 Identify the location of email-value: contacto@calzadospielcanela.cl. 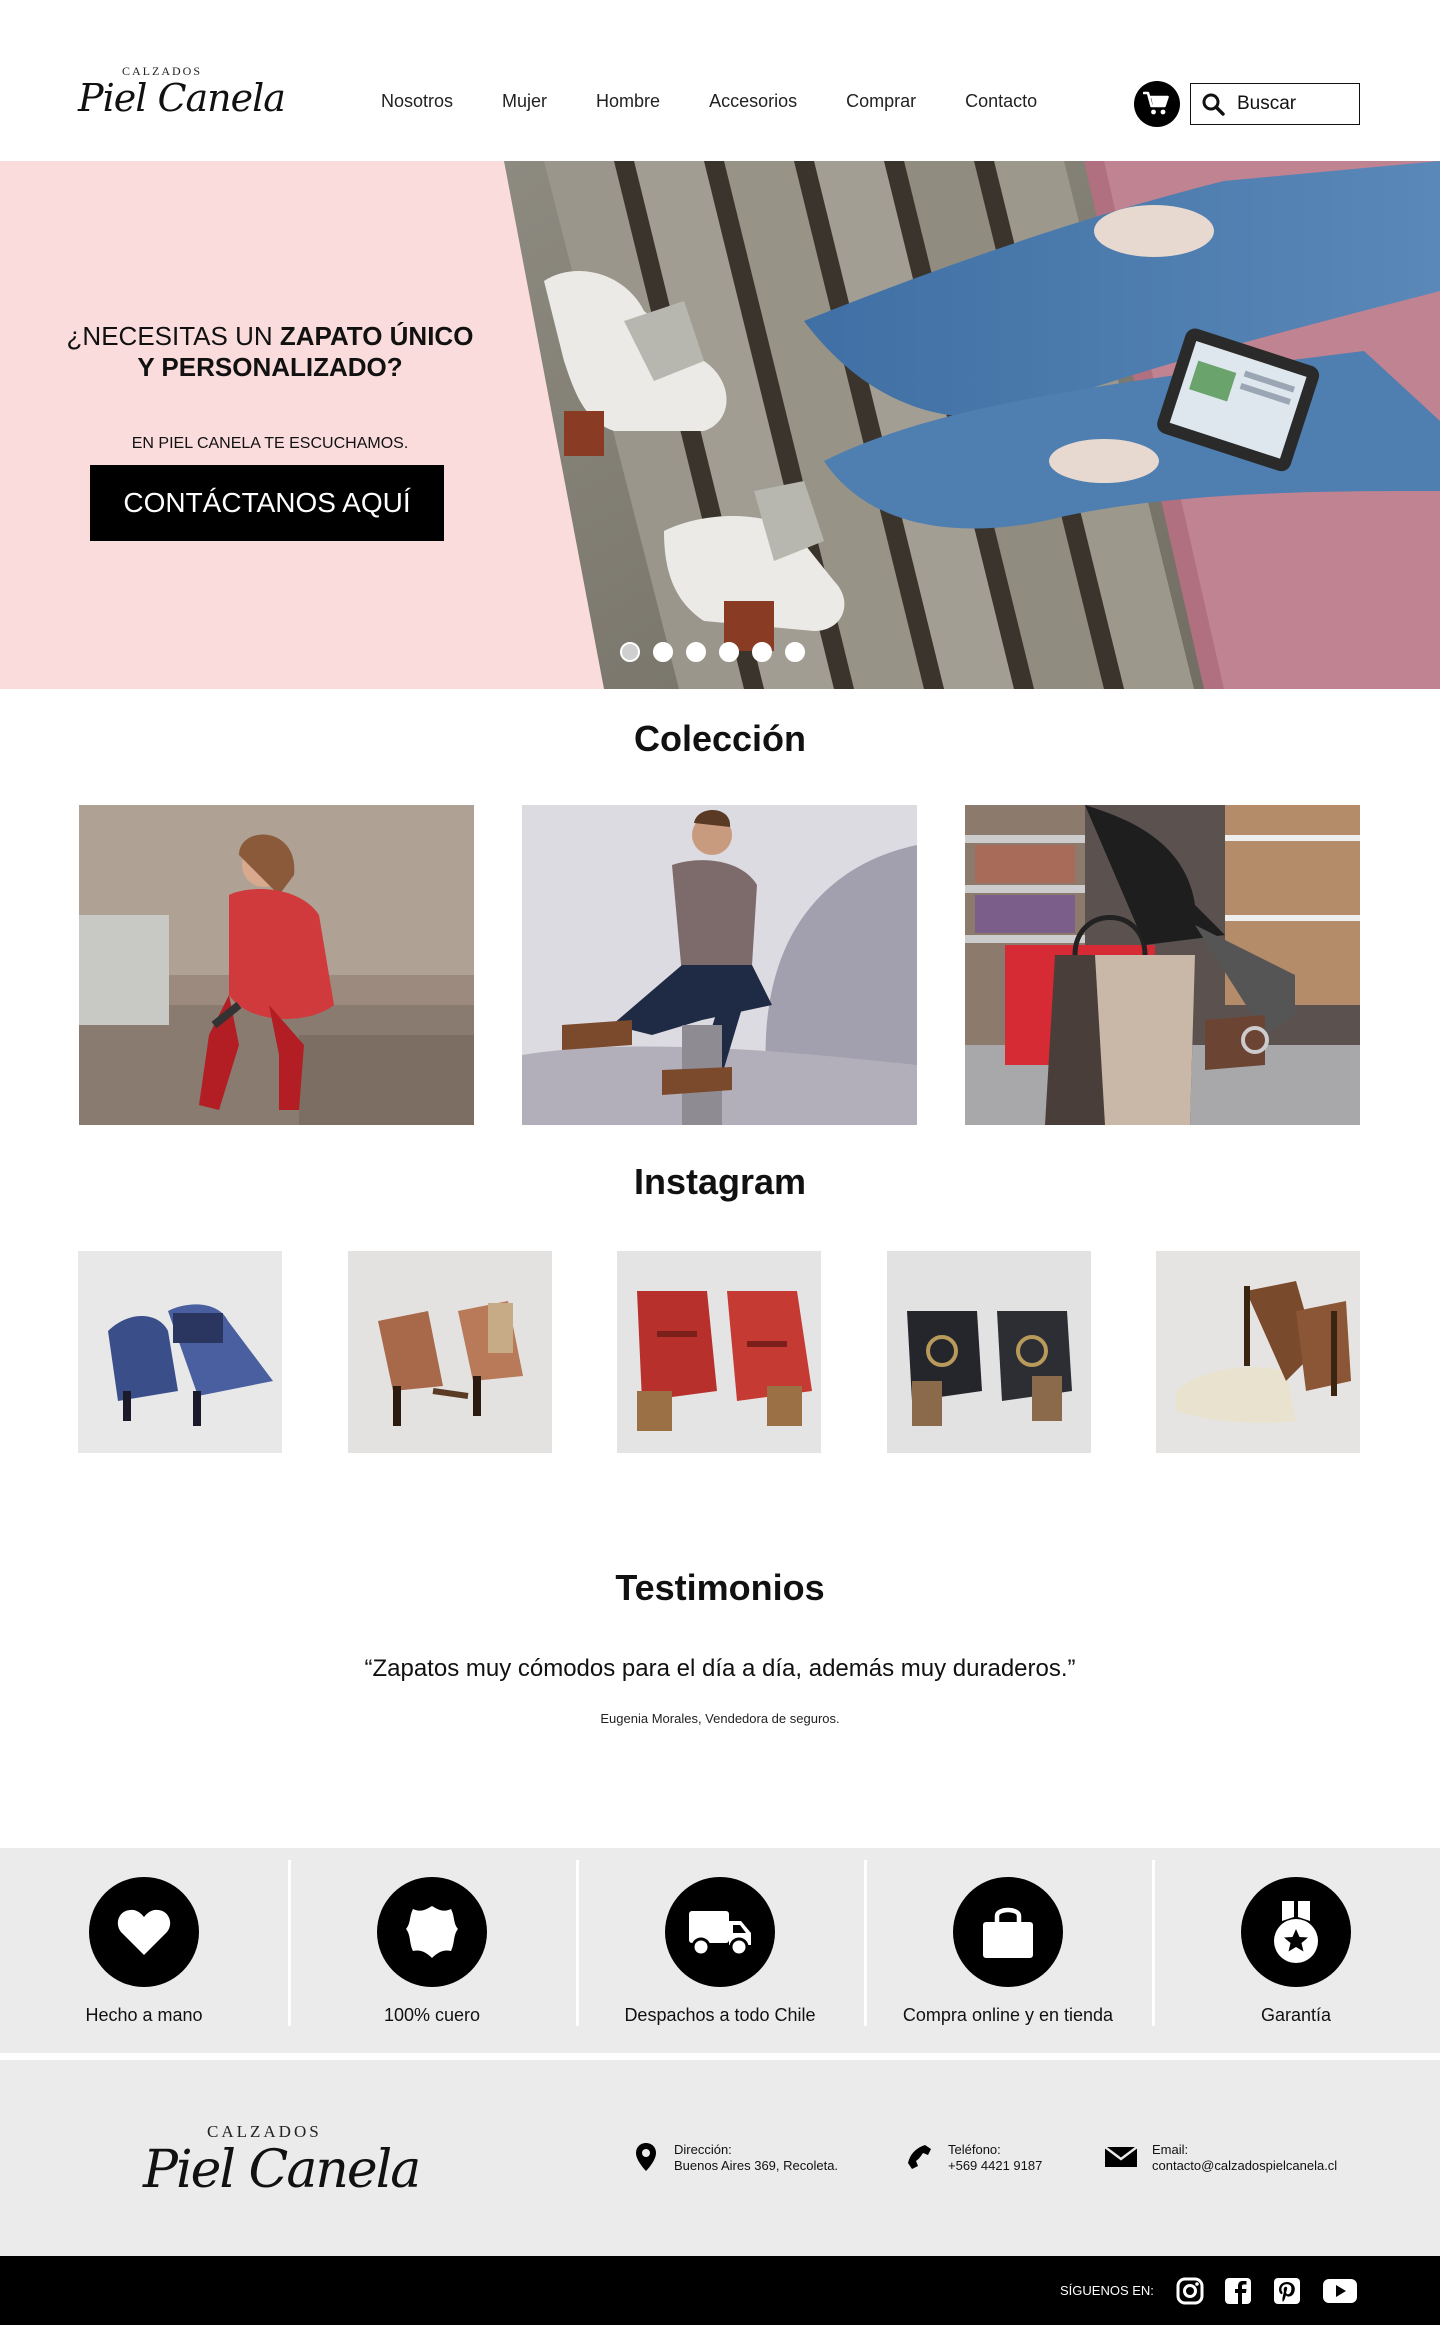
(1244, 2166).